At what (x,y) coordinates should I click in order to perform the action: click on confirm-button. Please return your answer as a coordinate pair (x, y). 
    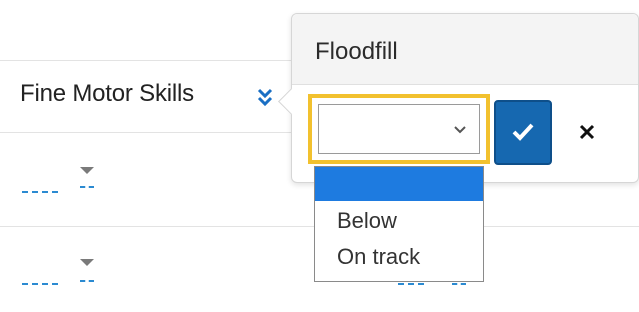
    Looking at the image, I should click on (523, 132).